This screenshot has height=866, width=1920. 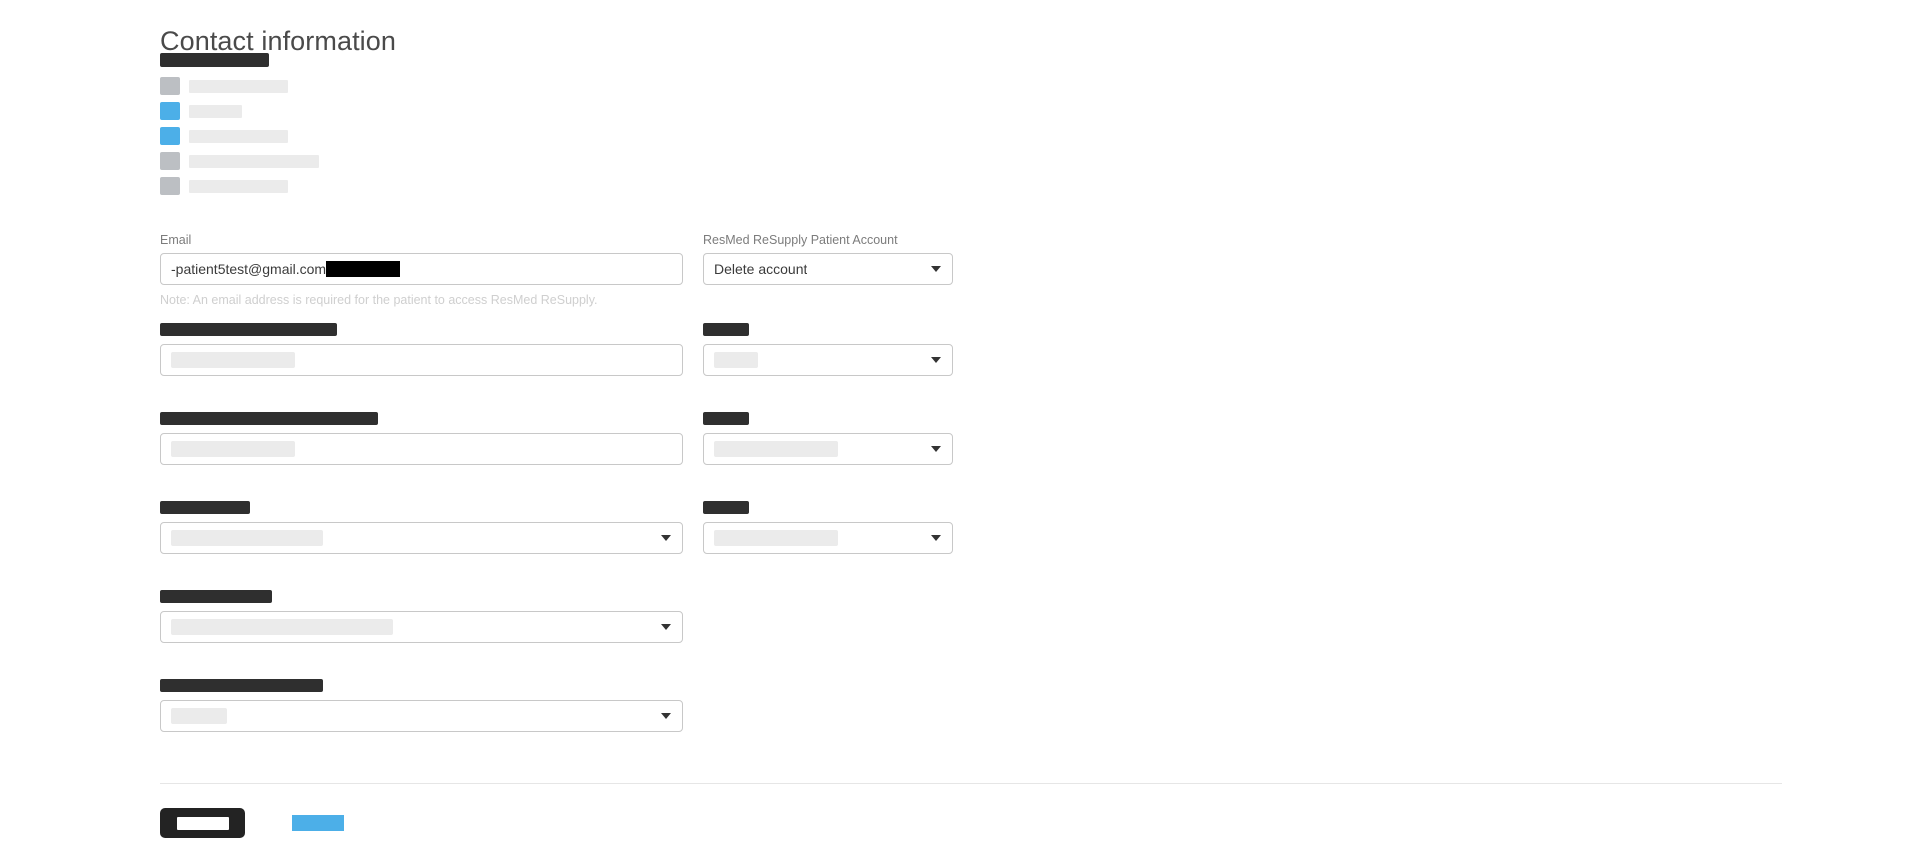 I want to click on form-actions, so click(x=252, y=823).